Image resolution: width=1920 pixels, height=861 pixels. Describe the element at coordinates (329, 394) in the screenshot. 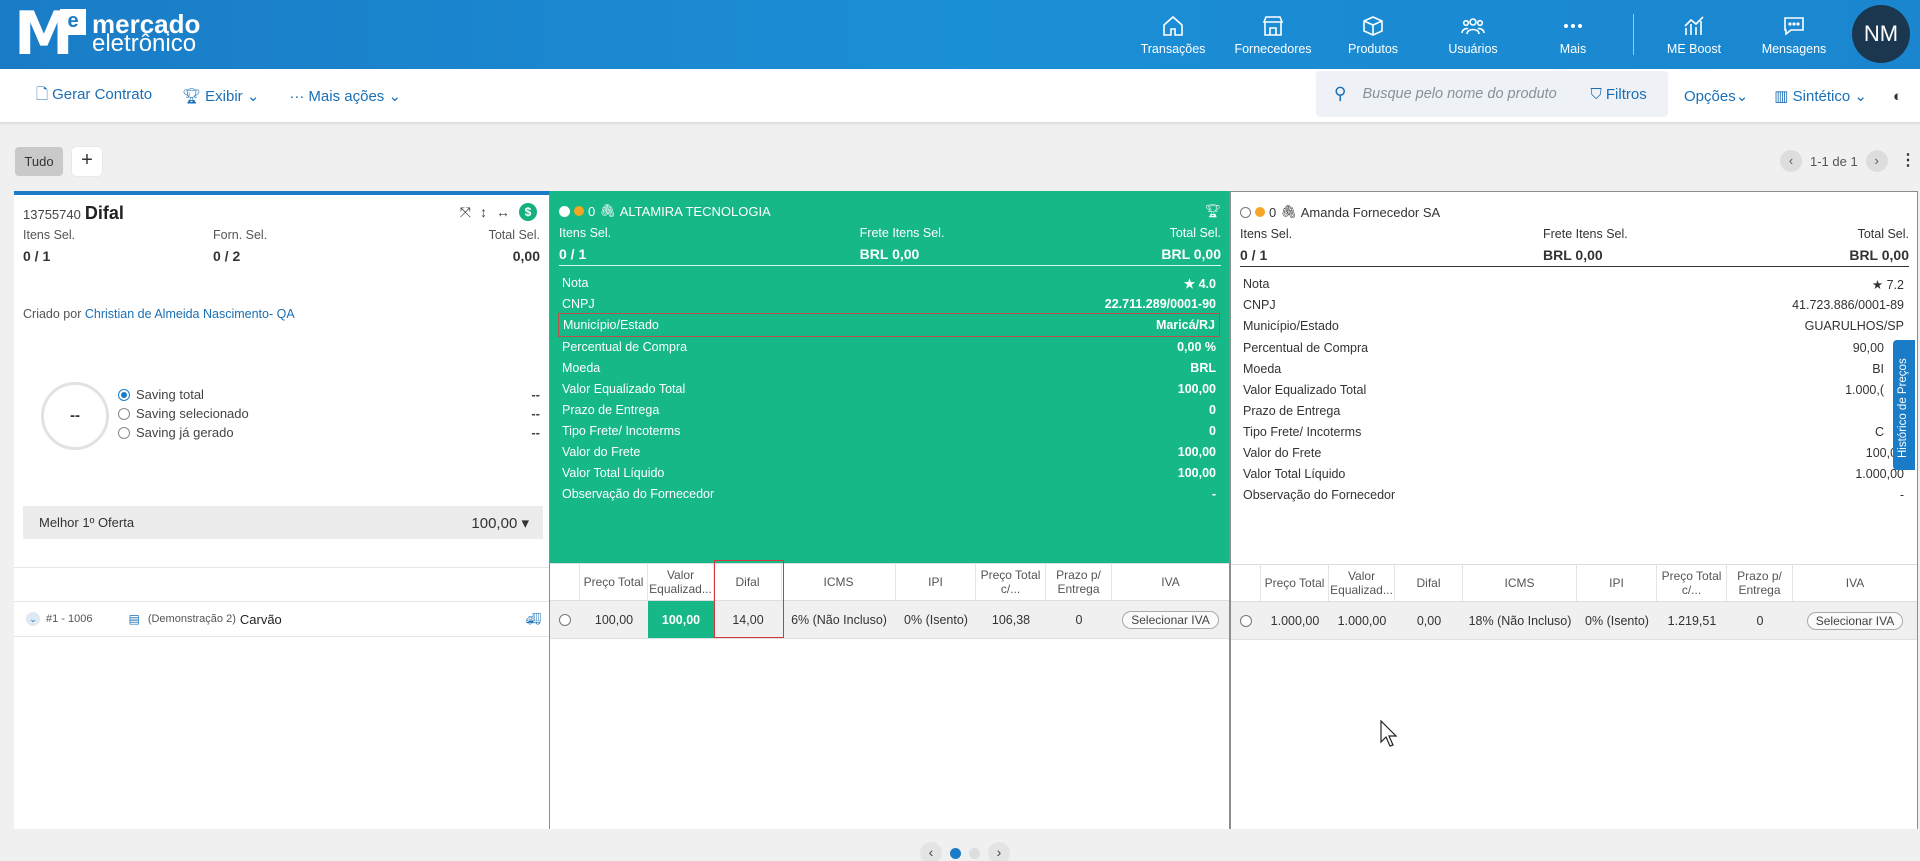

I see `saving-total-option: Saving total --` at that location.